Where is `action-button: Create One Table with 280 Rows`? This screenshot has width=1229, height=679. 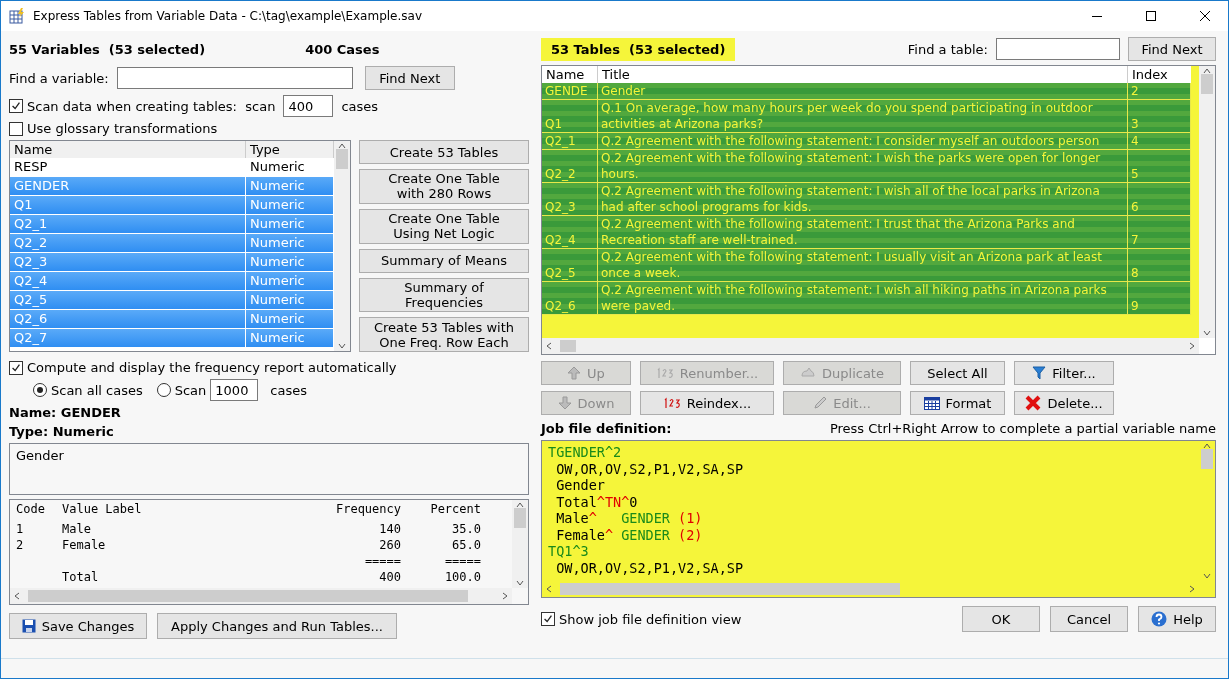 action-button: Create One Table with 280 Rows is located at coordinates (444, 186).